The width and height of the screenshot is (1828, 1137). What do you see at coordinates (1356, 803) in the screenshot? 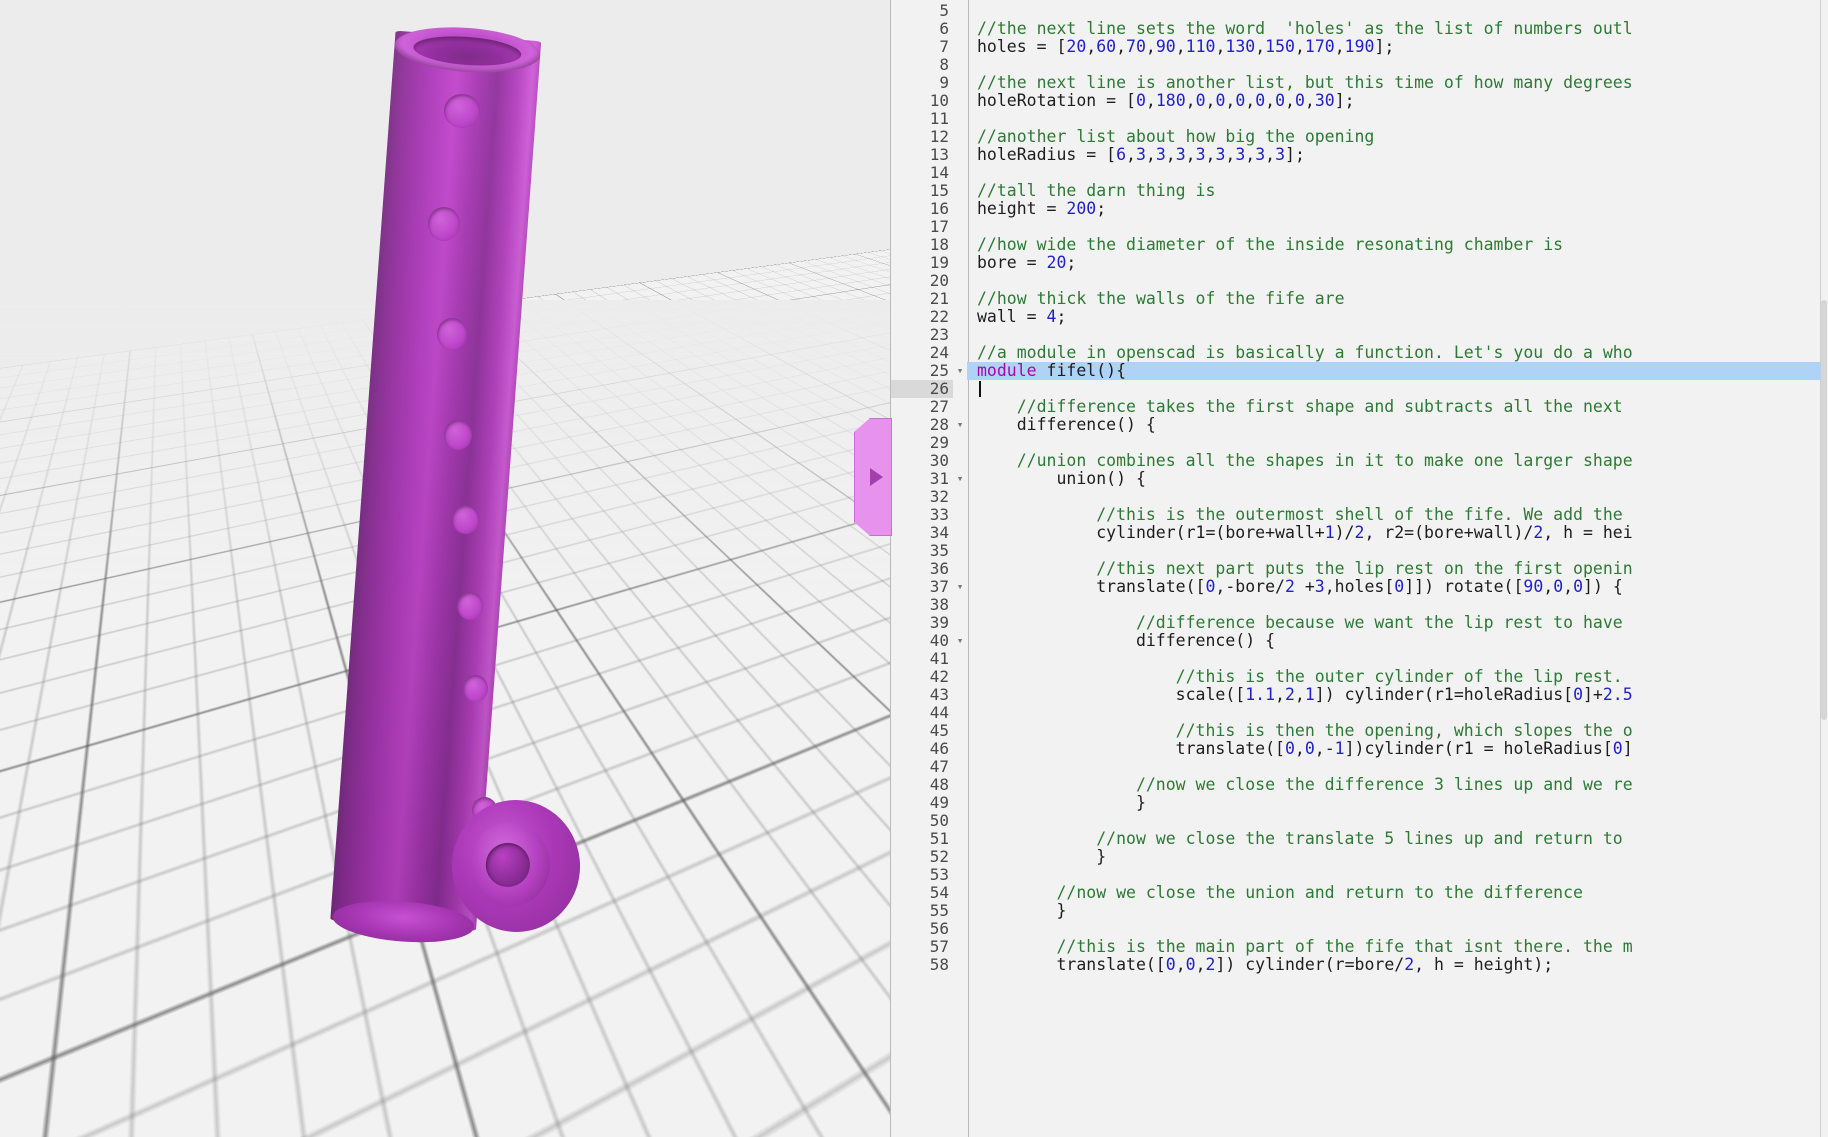
I see `code-line: 49 }` at bounding box center [1356, 803].